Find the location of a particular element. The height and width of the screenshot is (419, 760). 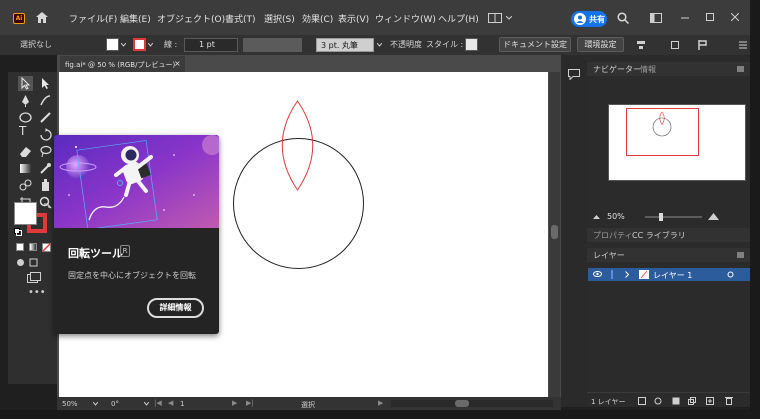

home-icon is located at coordinates (42, 17).